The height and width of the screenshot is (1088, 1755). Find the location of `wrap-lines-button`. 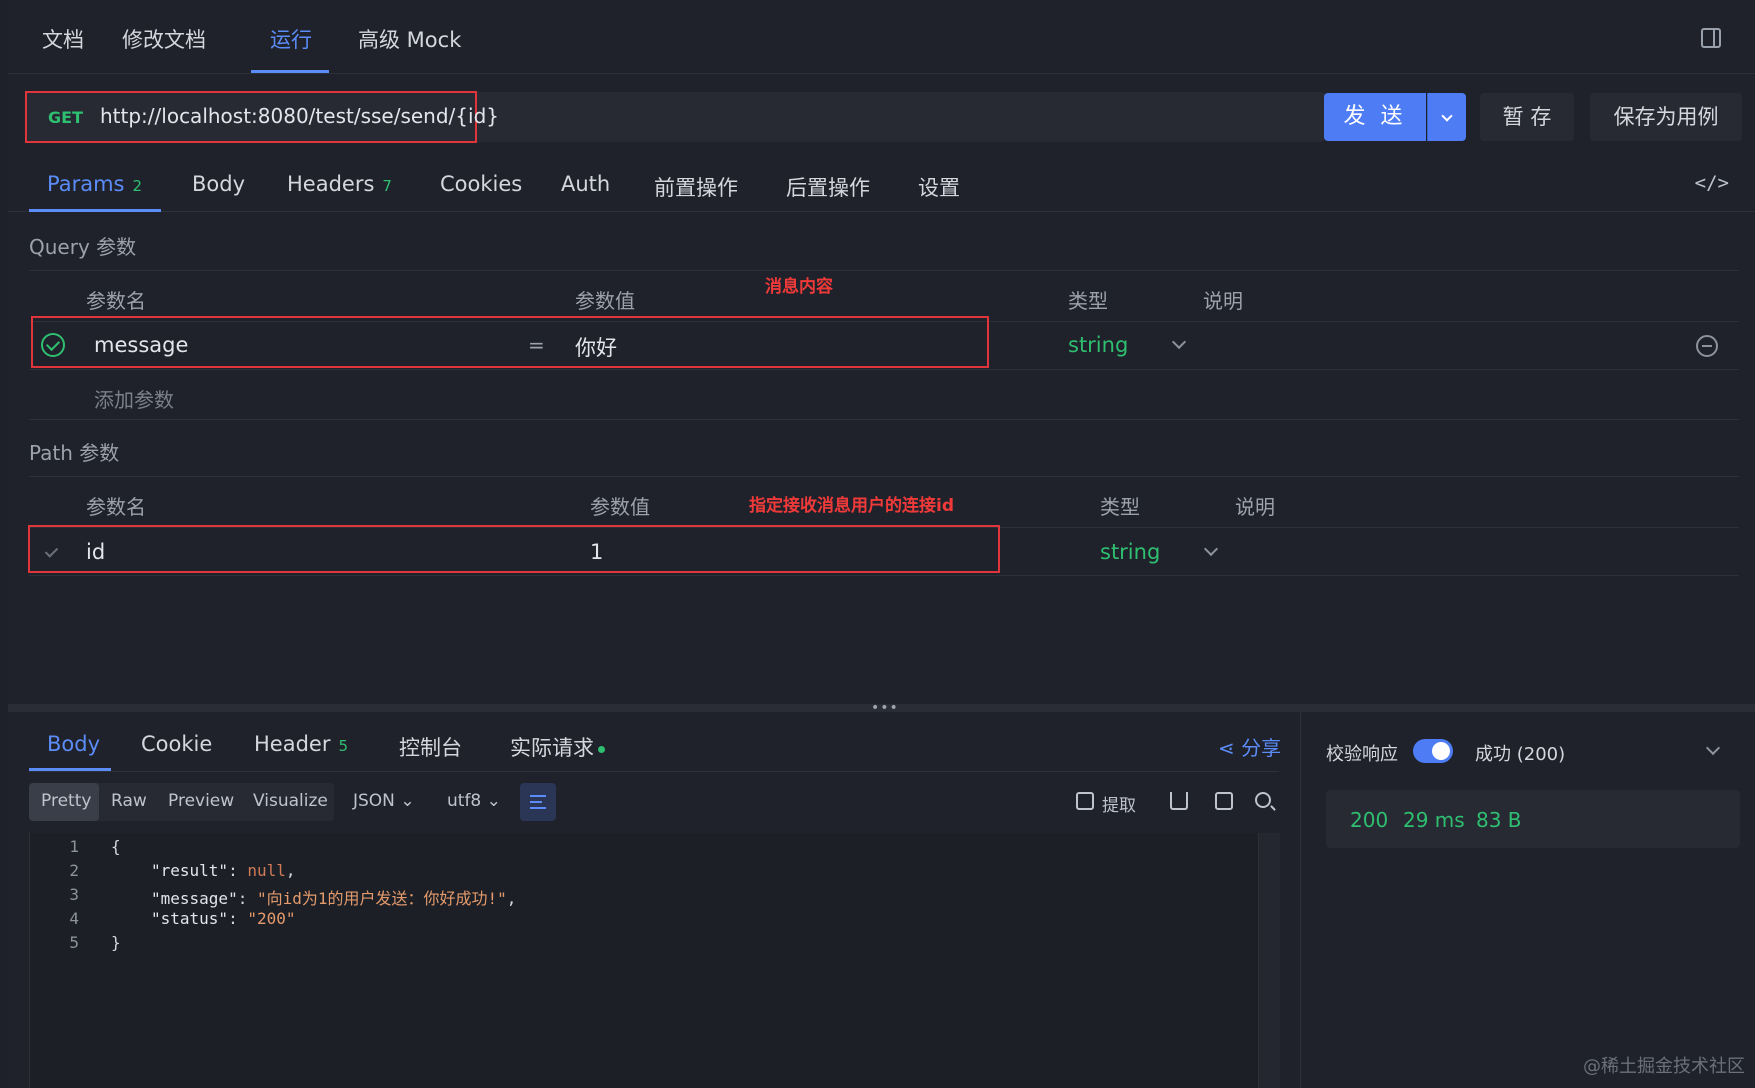

wrap-lines-button is located at coordinates (538, 802).